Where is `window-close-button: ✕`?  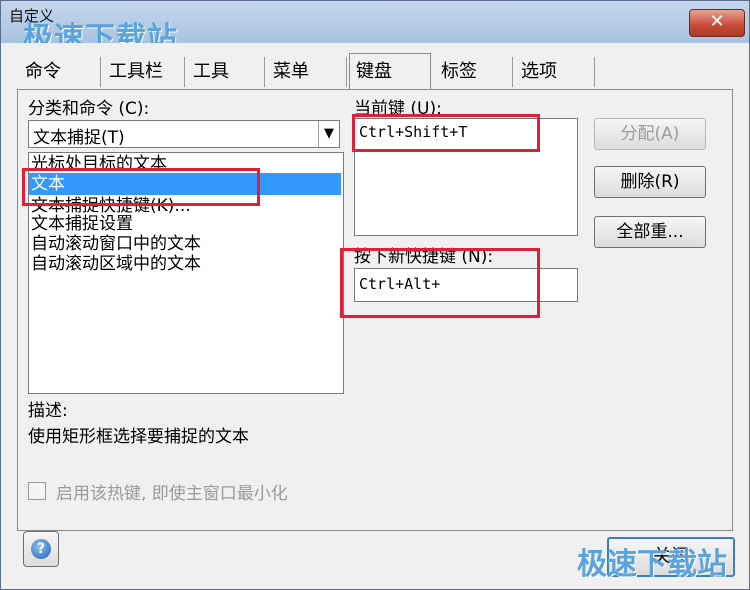
window-close-button: ✕ is located at coordinates (717, 23).